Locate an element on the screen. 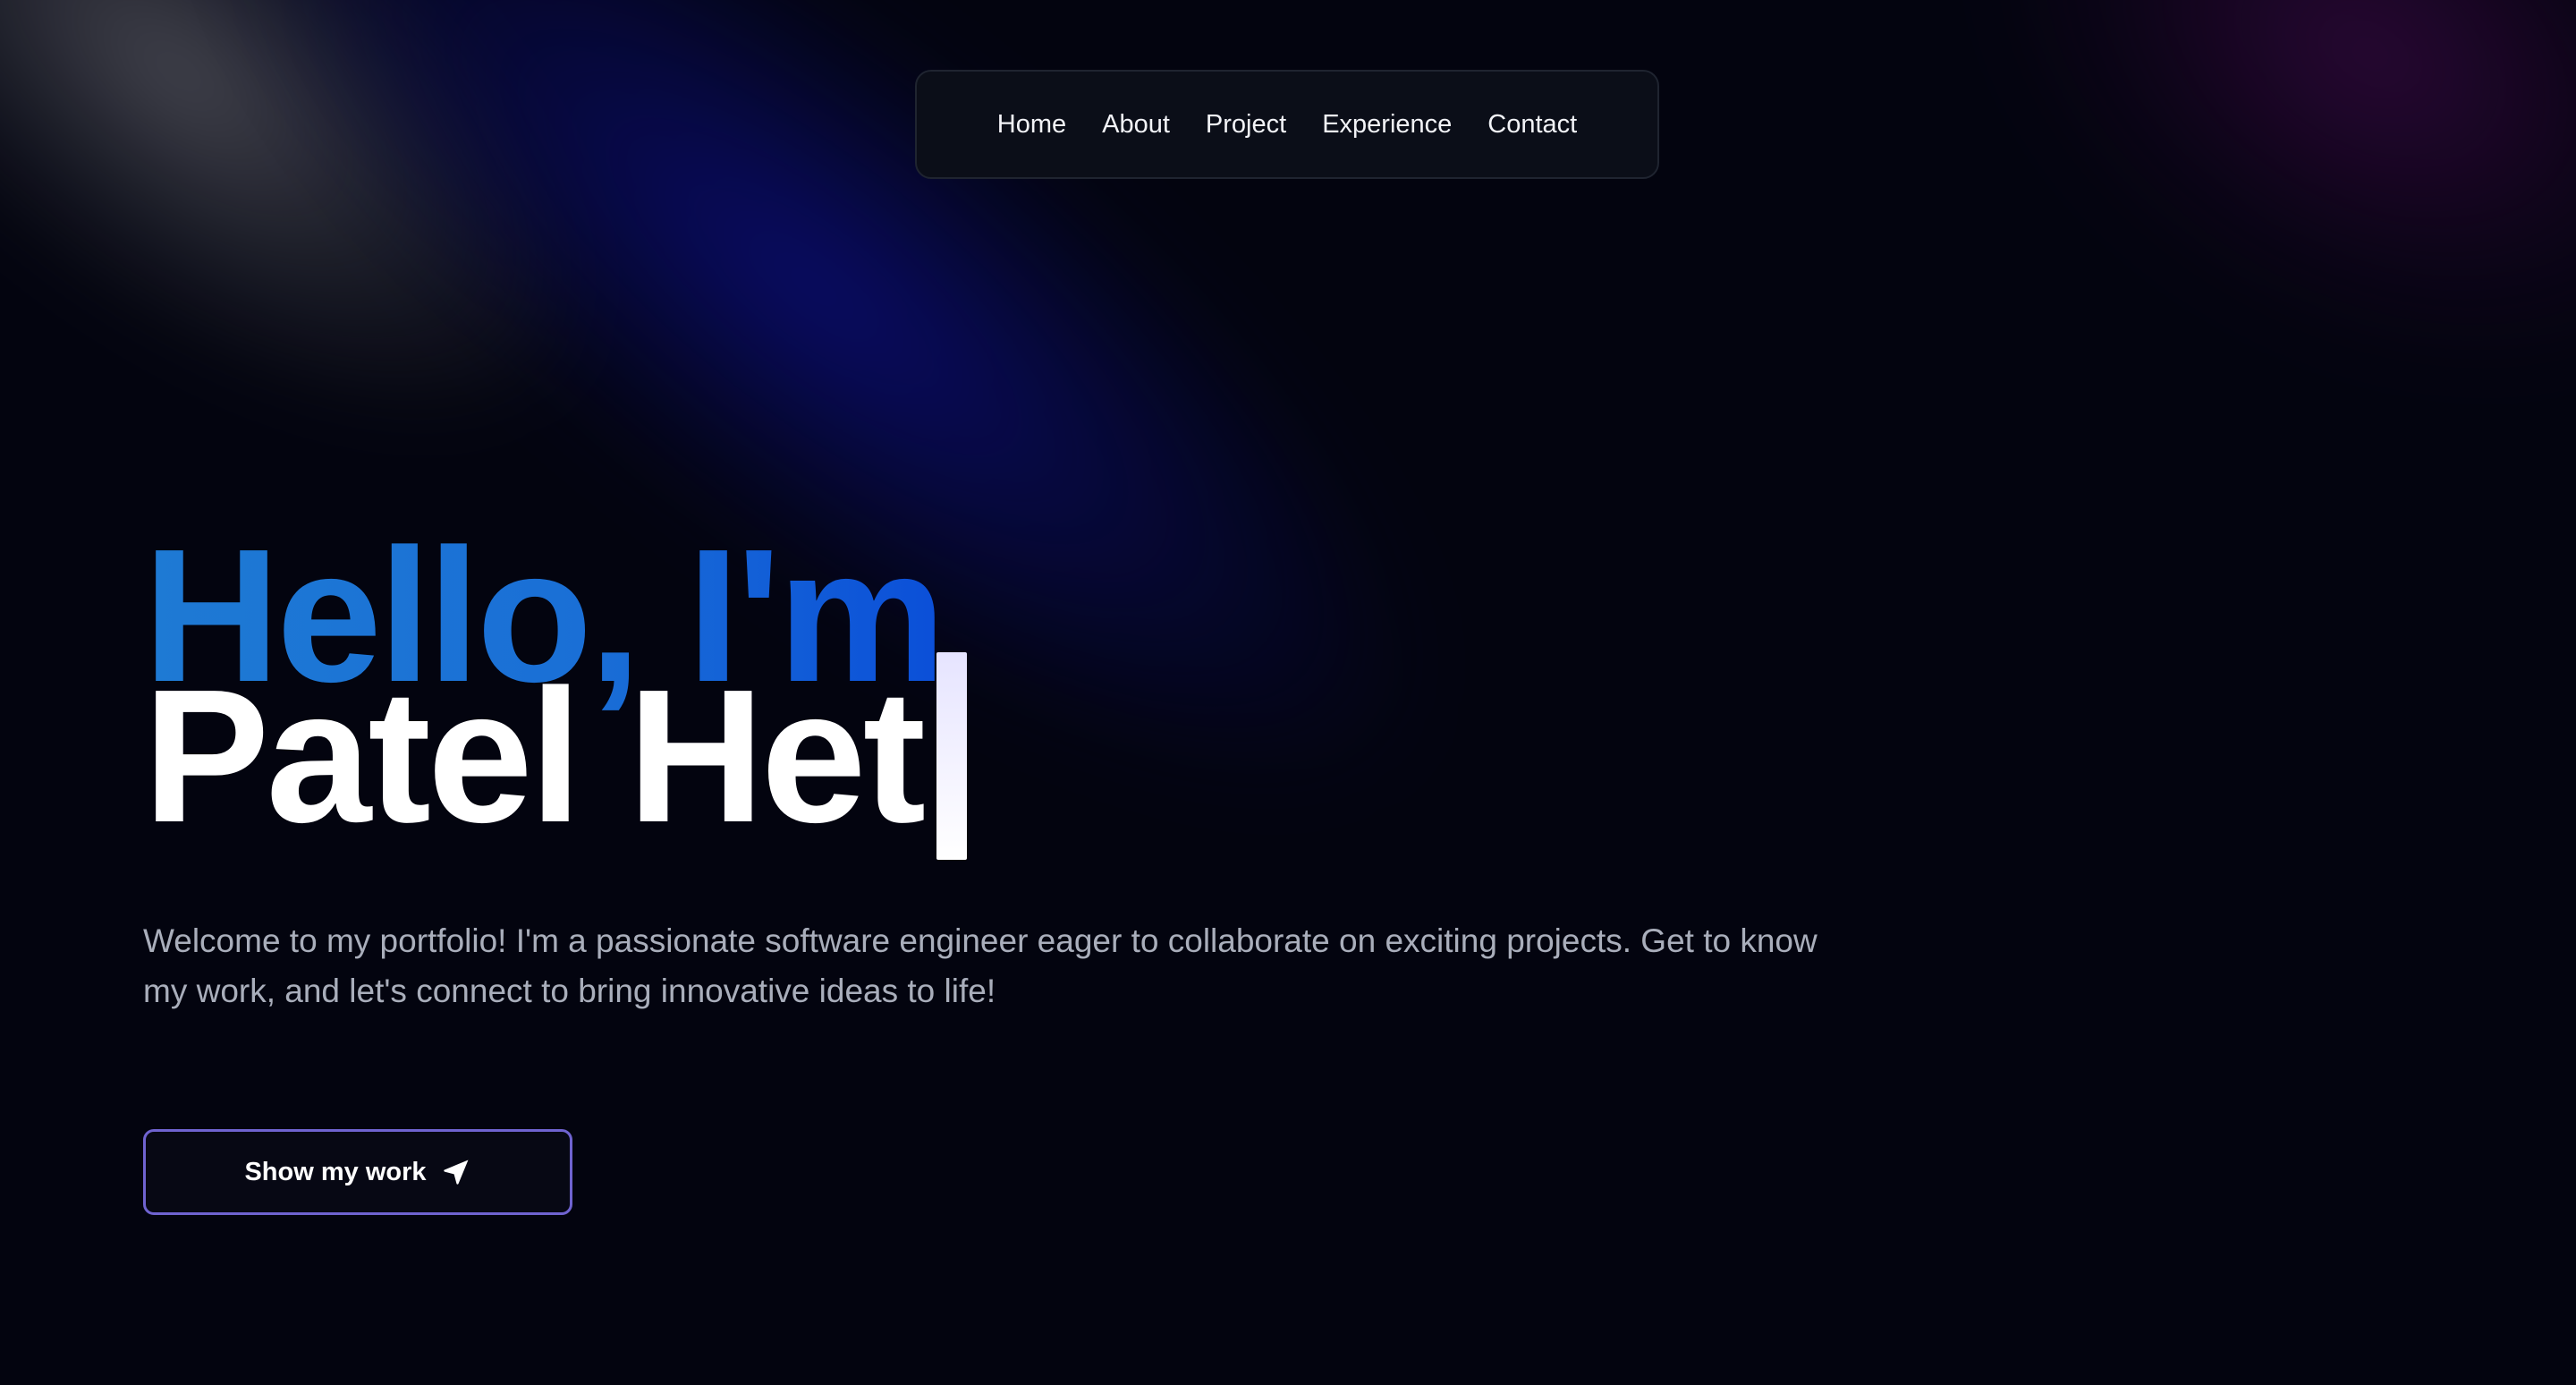 The width and height of the screenshot is (2576, 1385). typing-cursor is located at coordinates (952, 756).